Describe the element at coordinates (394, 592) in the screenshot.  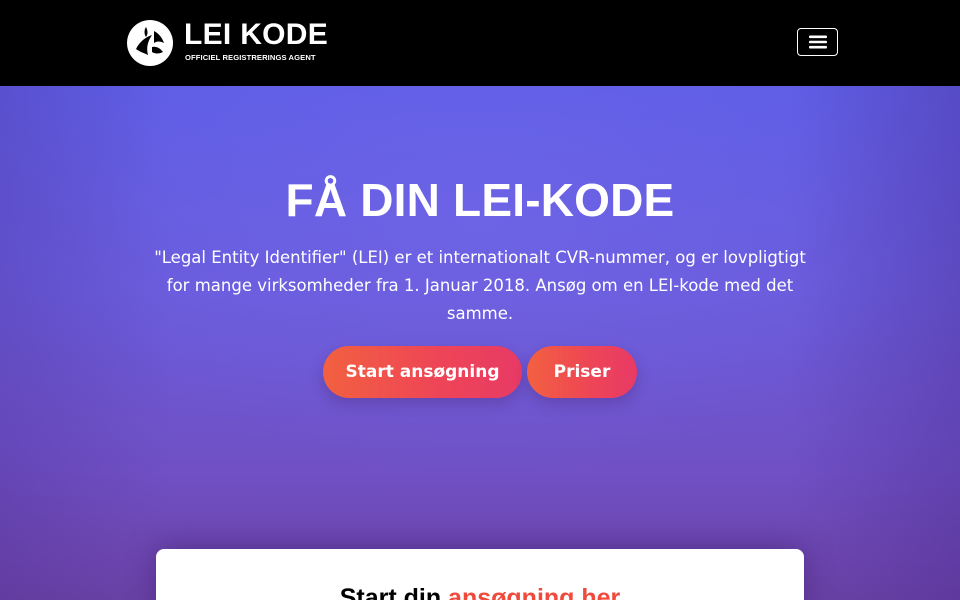
I see `card-heading-start: Start din` at that location.